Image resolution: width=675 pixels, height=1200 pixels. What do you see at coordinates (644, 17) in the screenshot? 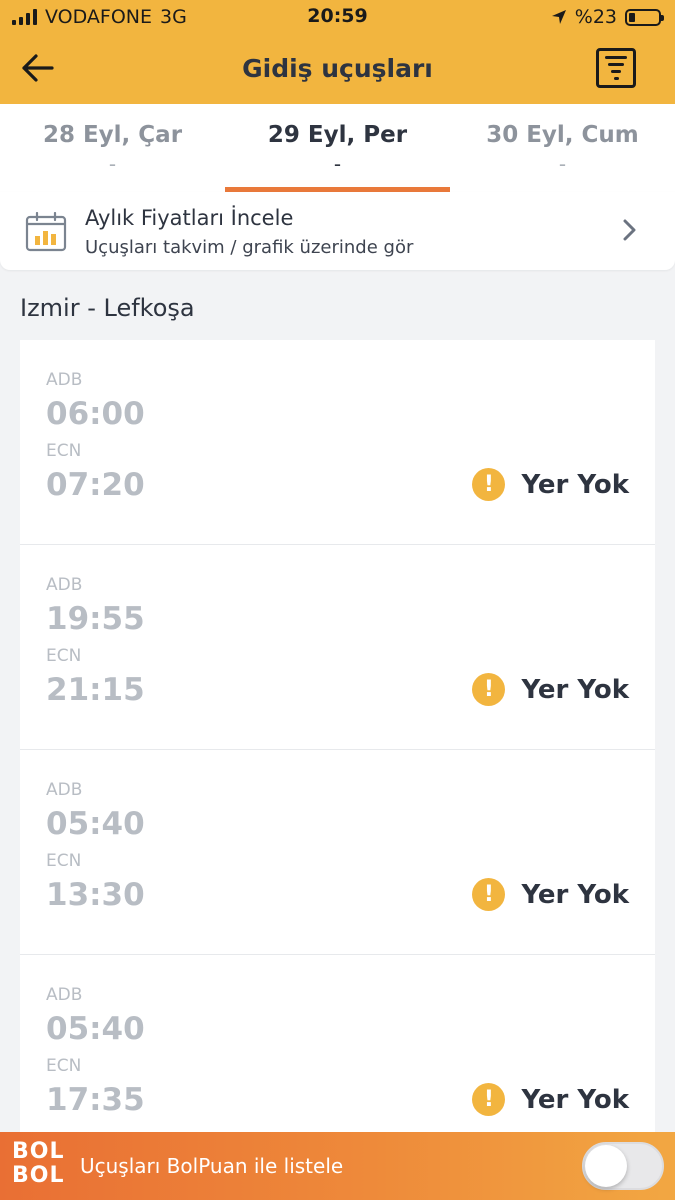
I see `battery-icon` at bounding box center [644, 17].